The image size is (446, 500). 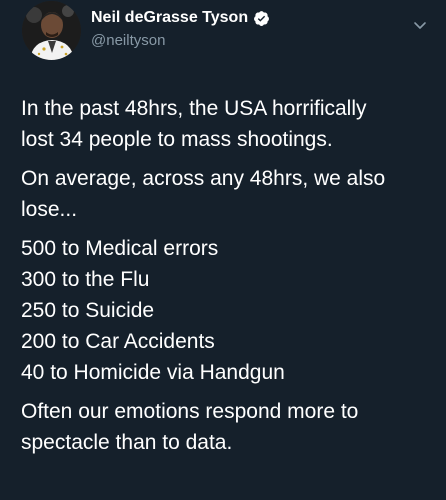 I want to click on list-item: 40 to Homicide via Handgun, so click(x=153, y=372).